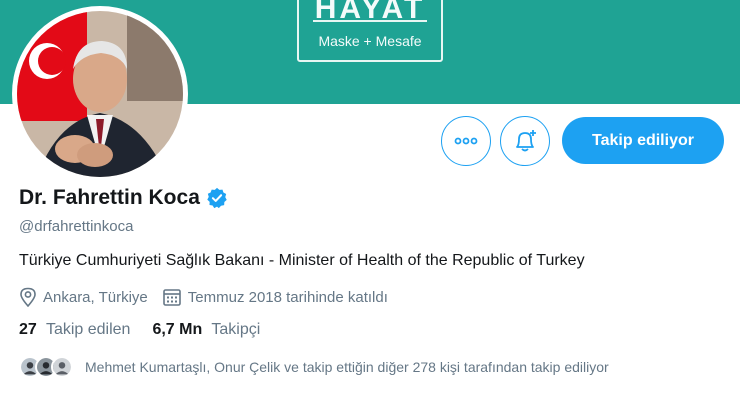 The width and height of the screenshot is (740, 417). Describe the element at coordinates (88, 329) in the screenshot. I see `following-label: Takip edilen` at that location.